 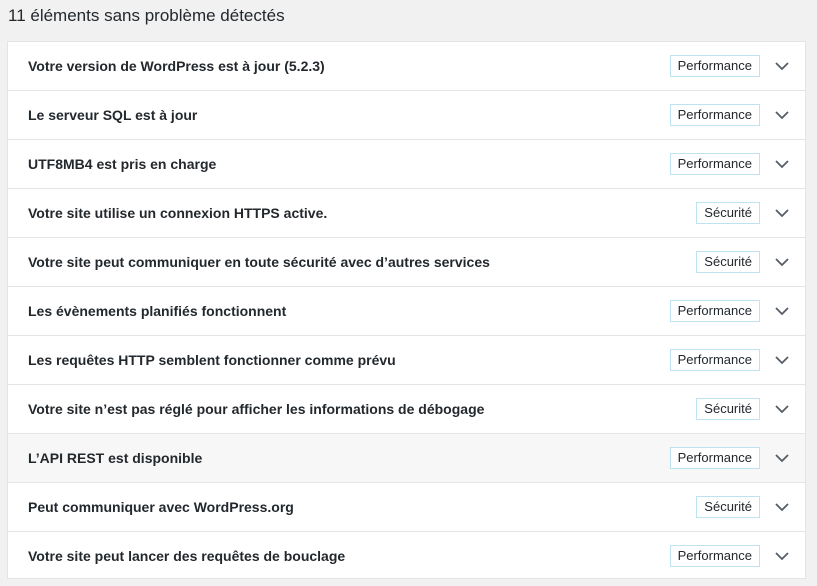 I want to click on accordion-item-title: Le serveur SQL est à jour, so click(x=113, y=115).